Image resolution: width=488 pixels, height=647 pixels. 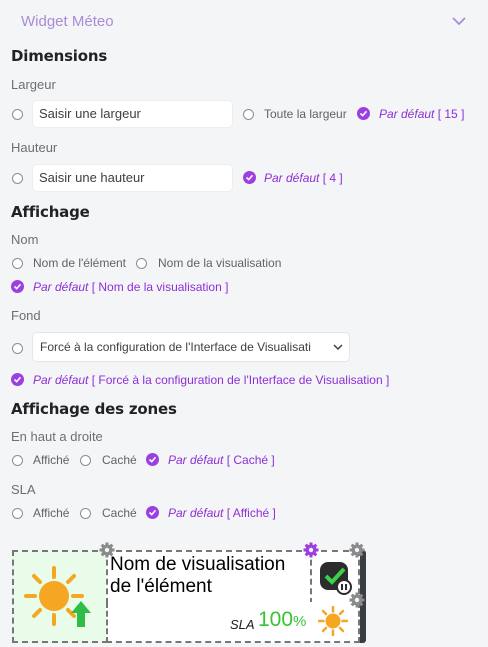 I want to click on preview-name-zone: Nom de visualisation de l'élément, so click(x=209, y=577).